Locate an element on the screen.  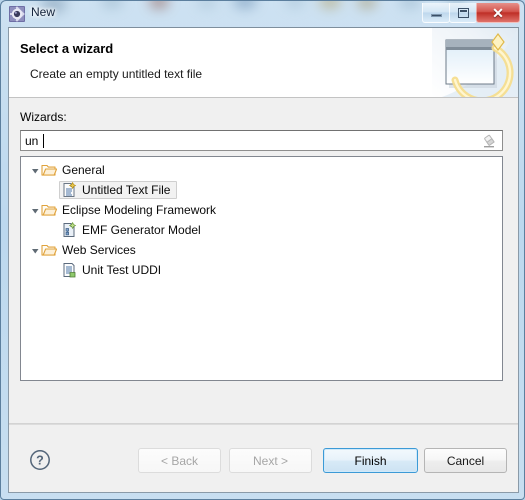
window-controls: ✕ is located at coordinates (471, 13).